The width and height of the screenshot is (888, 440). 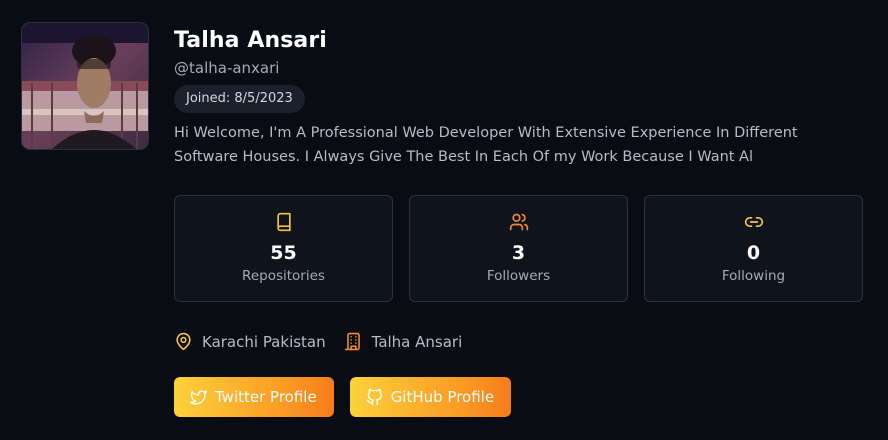 What do you see at coordinates (85, 86) in the screenshot?
I see `profile-avatar` at bounding box center [85, 86].